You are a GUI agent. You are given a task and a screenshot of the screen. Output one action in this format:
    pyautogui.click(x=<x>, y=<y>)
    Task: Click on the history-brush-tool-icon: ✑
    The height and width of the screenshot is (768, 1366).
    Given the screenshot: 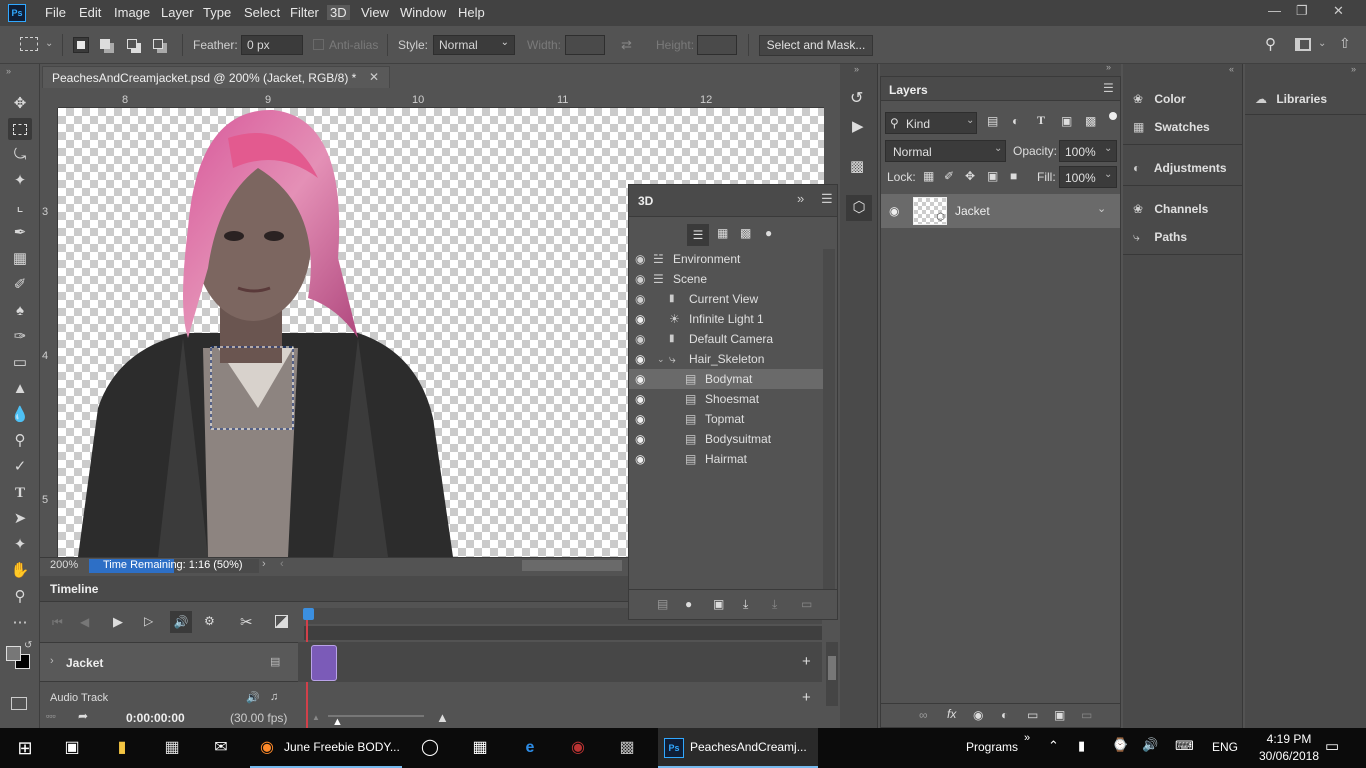 What is the action you would take?
    pyautogui.click(x=20, y=337)
    